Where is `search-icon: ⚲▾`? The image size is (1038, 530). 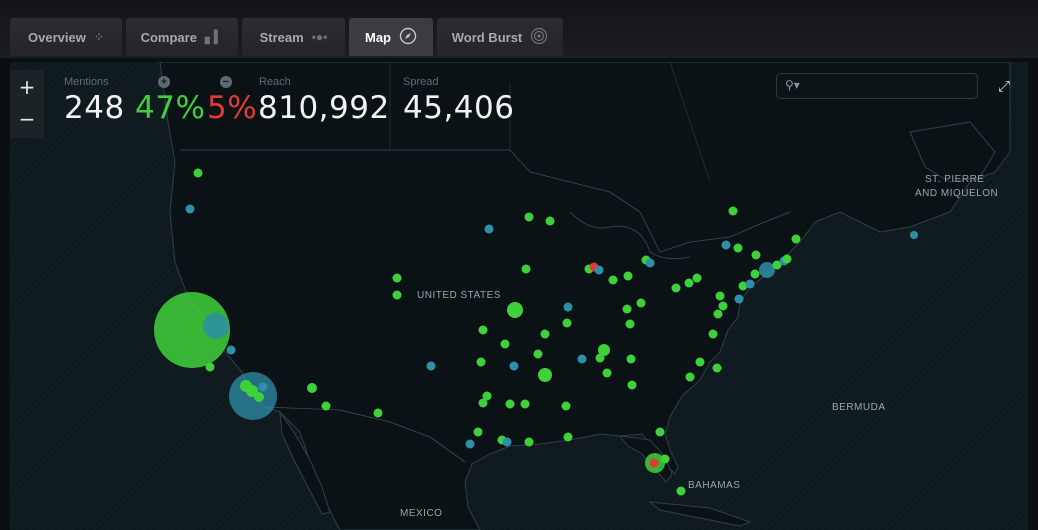 search-icon: ⚲▾ is located at coordinates (792, 85).